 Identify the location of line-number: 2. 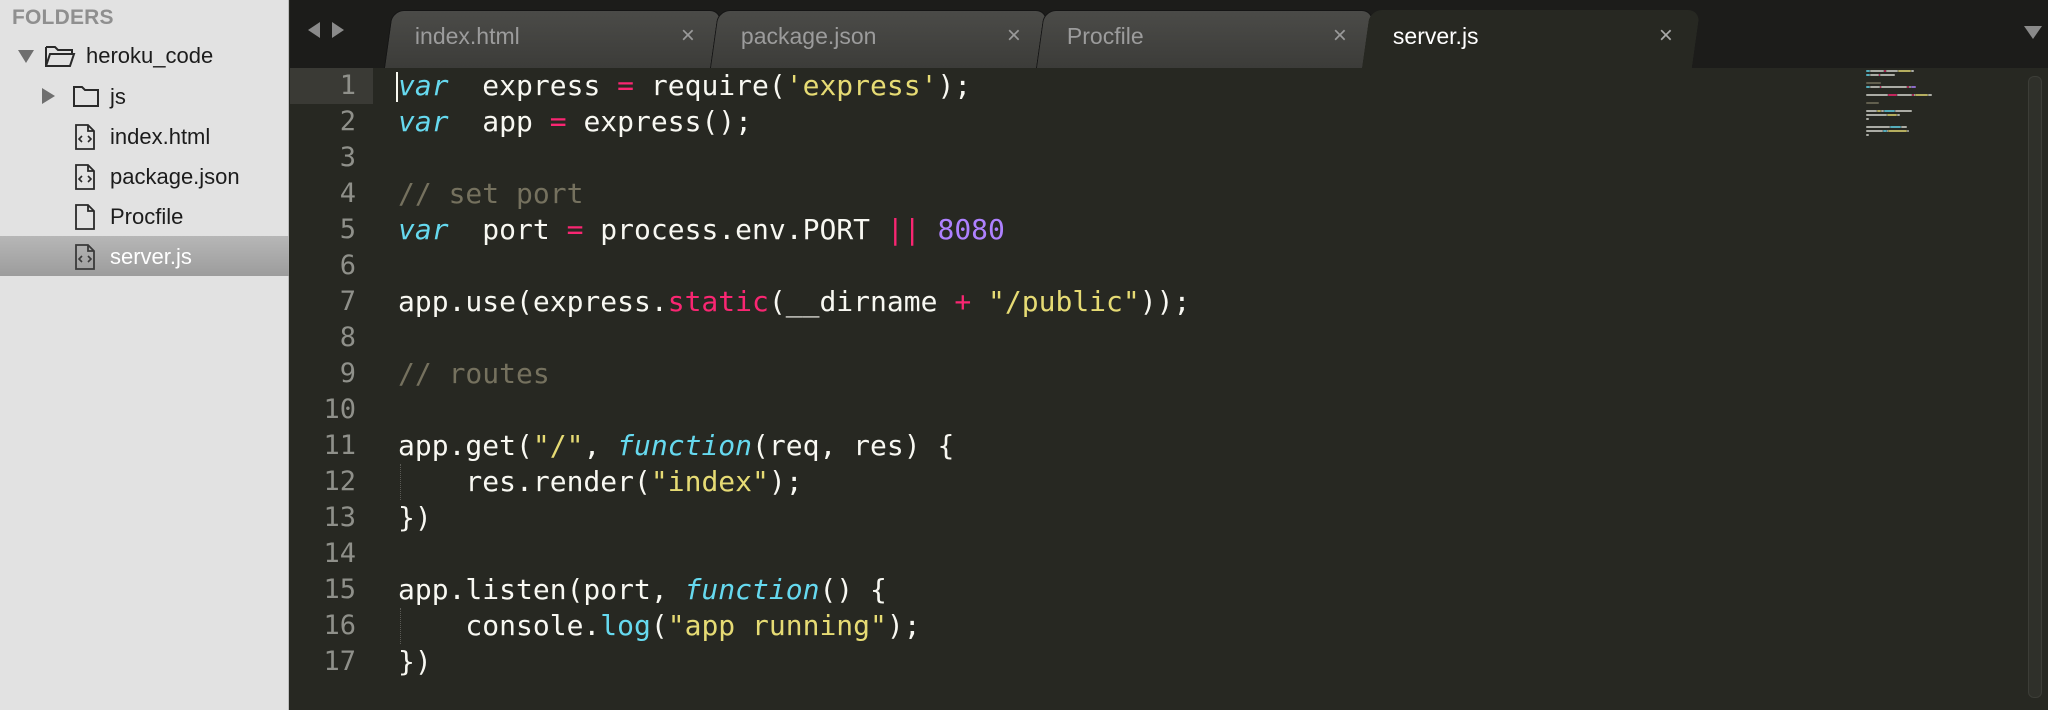
(347, 121).